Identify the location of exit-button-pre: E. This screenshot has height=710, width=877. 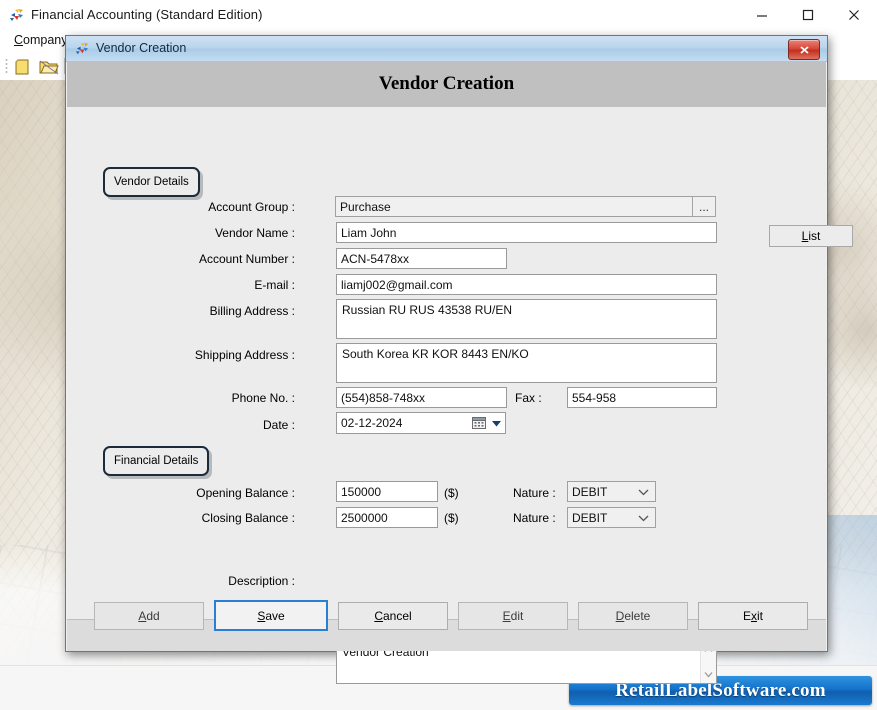
(746, 616).